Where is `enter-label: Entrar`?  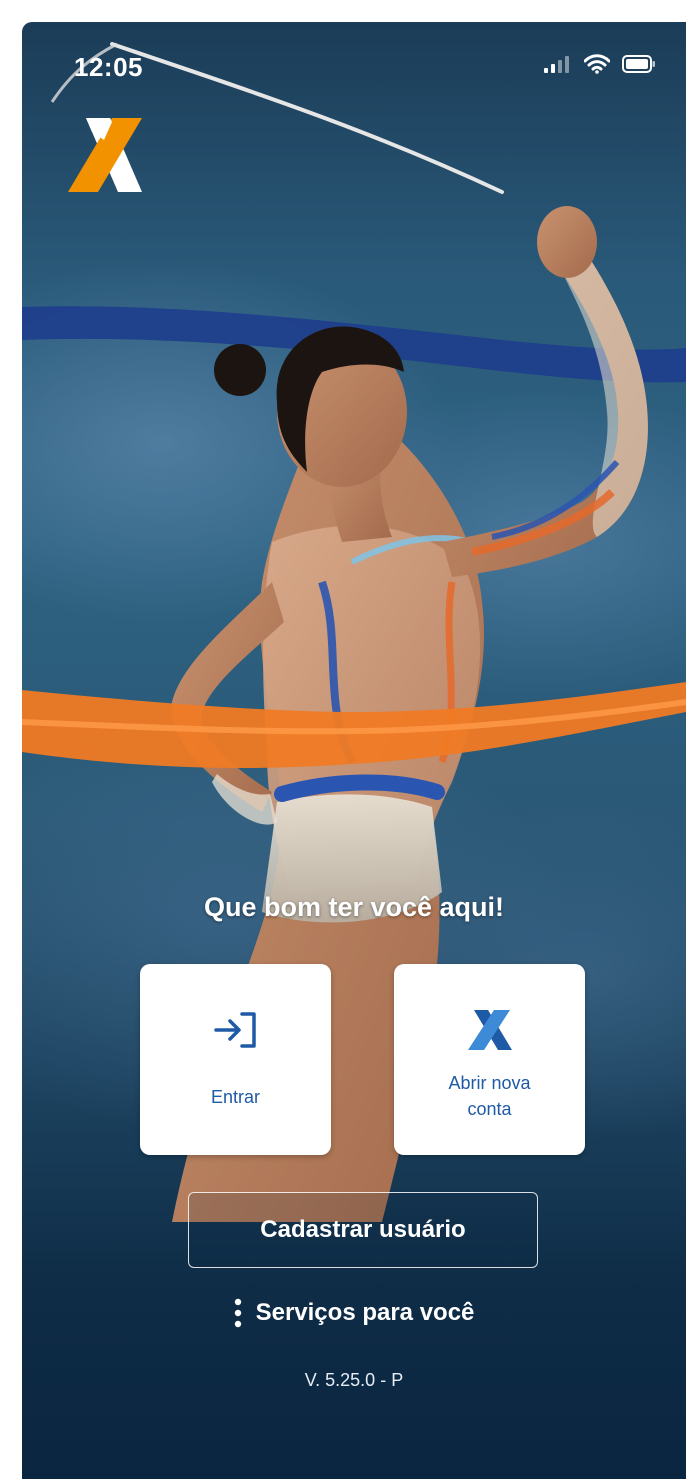 enter-label: Entrar is located at coordinates (235, 1097).